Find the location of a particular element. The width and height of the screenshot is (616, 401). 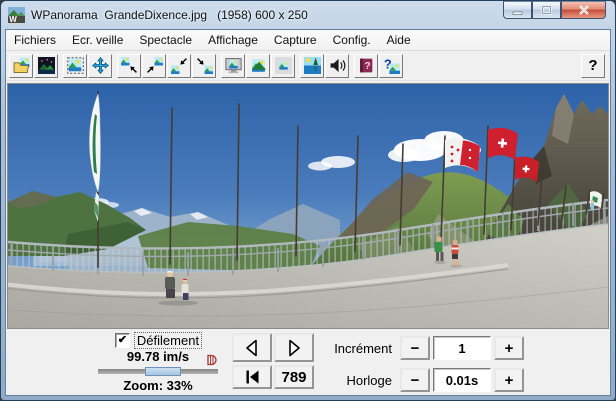

open-image-icon is located at coordinates (21, 65).